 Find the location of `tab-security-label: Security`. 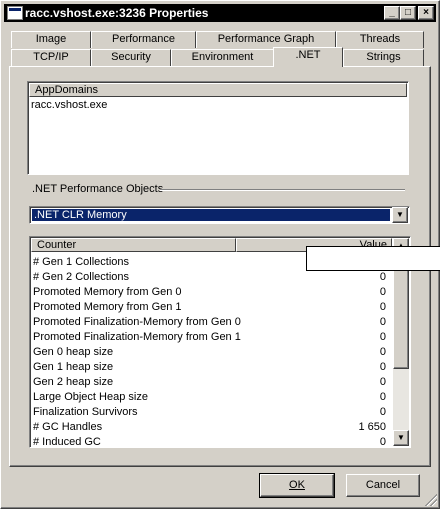

tab-security-label: Security is located at coordinates (131, 57).